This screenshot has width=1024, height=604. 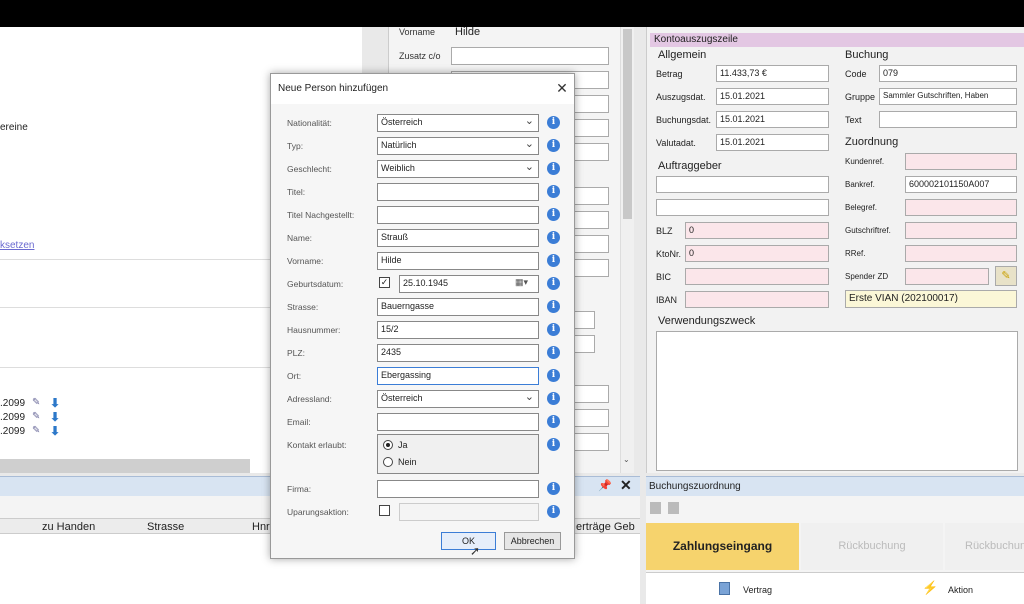 I want to click on geschlecht-select: Weiblich, so click(x=458, y=169).